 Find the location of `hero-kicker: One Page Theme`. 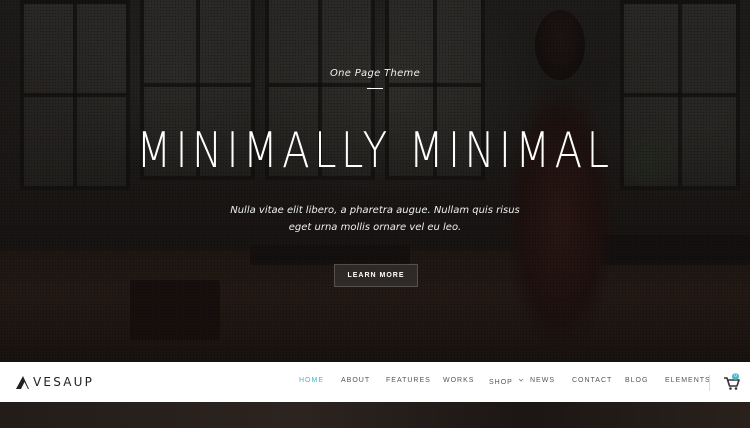

hero-kicker: One Page Theme is located at coordinates (375, 73).